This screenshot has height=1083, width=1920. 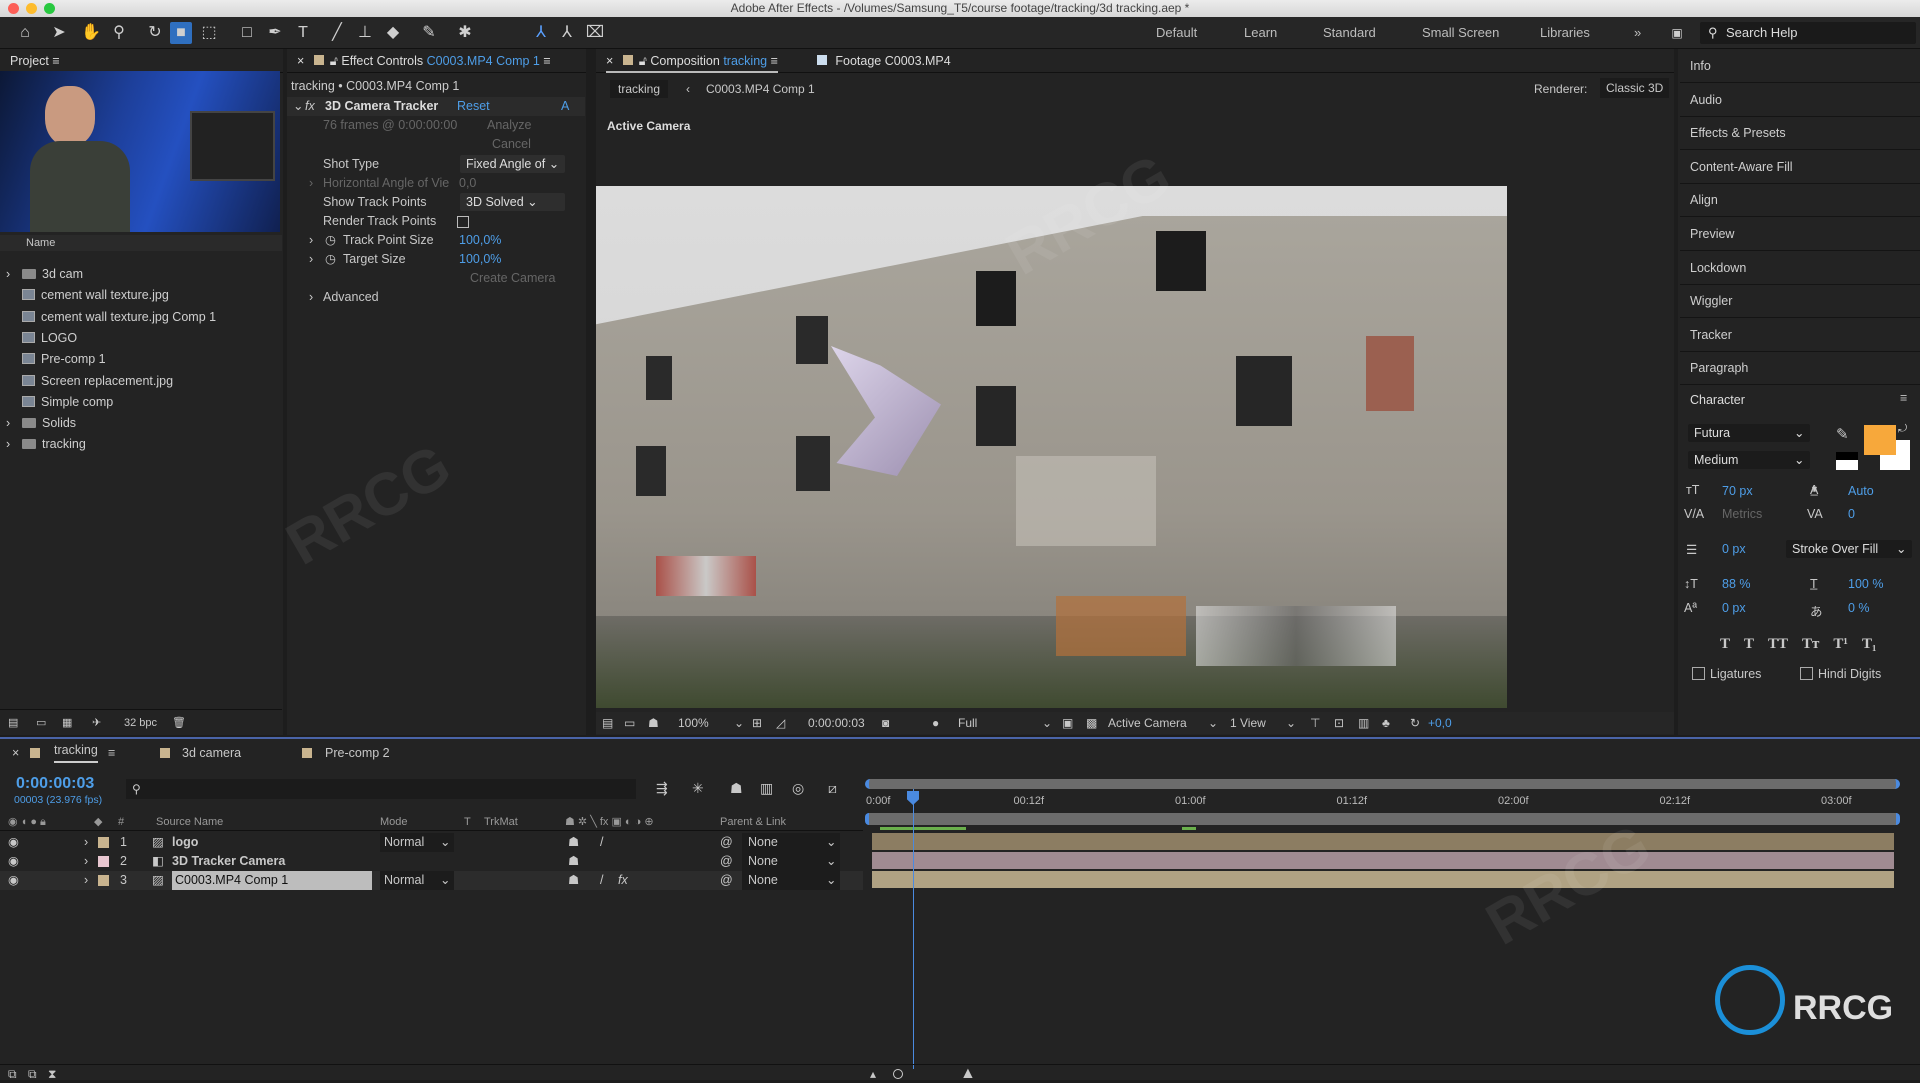 What do you see at coordinates (13, 880) in the screenshot?
I see `eye-icon: ◉` at bounding box center [13, 880].